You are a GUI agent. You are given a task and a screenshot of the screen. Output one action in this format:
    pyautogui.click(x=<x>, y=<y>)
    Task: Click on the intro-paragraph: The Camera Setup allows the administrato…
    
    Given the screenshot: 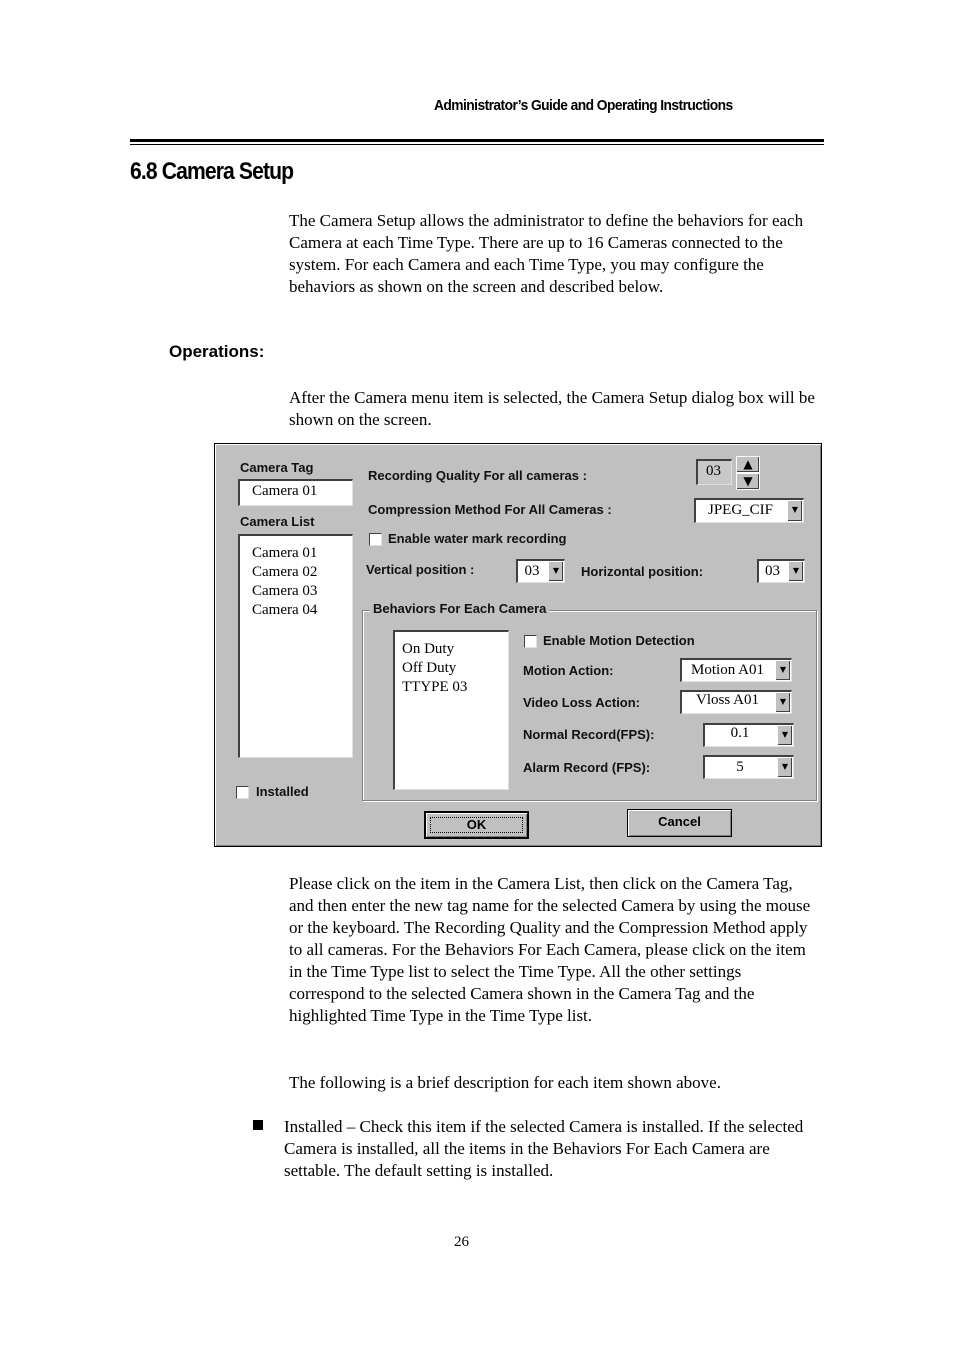 What is the action you would take?
    pyautogui.click(x=546, y=253)
    